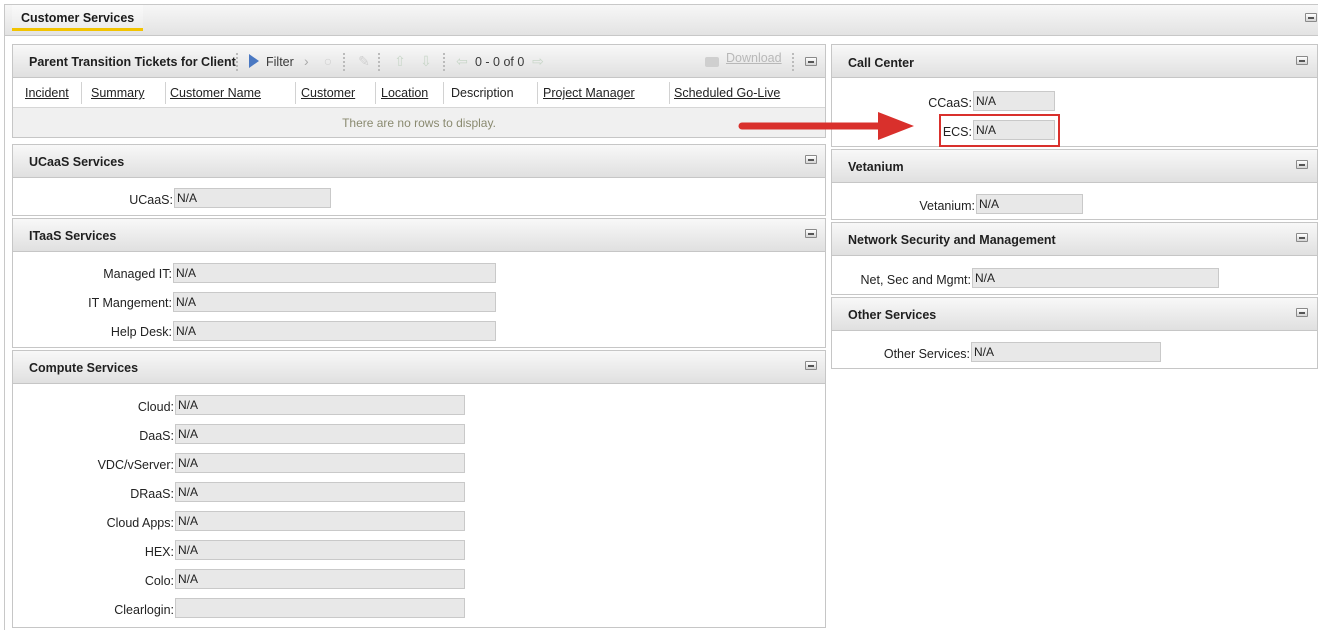 This screenshot has width=1318, height=630. Describe the element at coordinates (952, 240) in the screenshot. I see `network-security-panel-title: Network Security and Management` at that location.